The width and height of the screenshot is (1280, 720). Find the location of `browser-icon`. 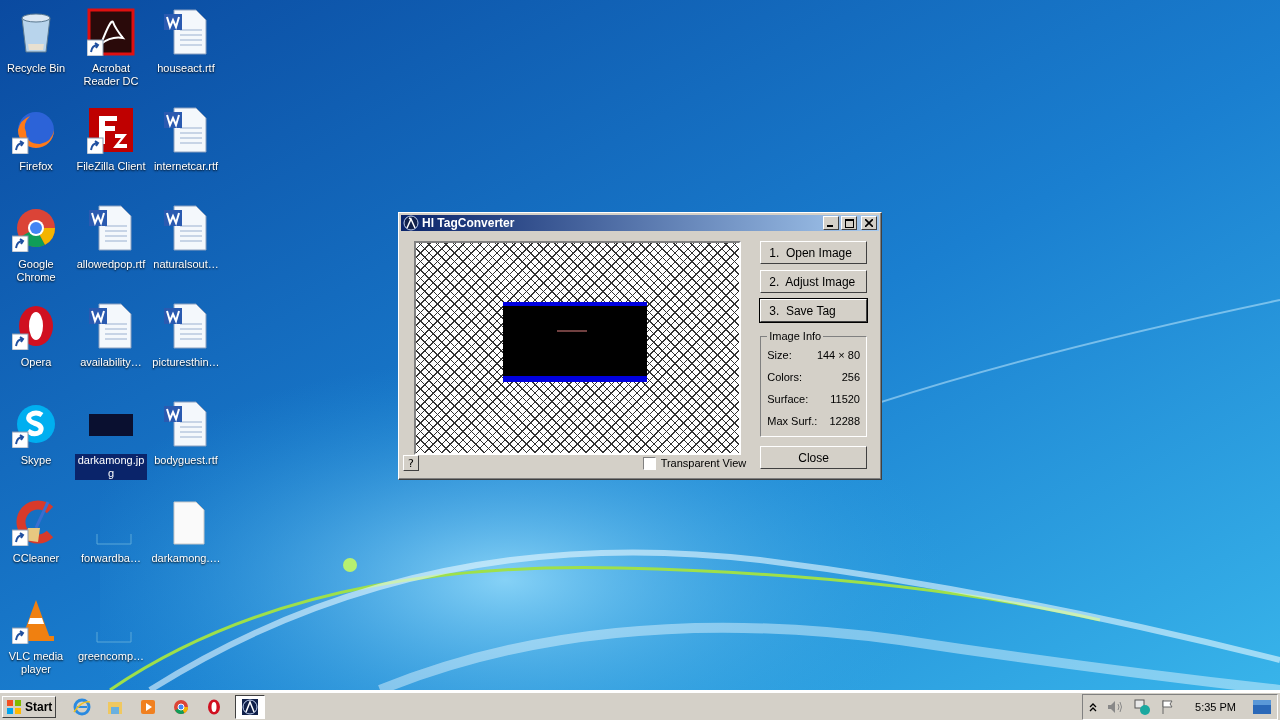

browser-icon is located at coordinates (181, 706).